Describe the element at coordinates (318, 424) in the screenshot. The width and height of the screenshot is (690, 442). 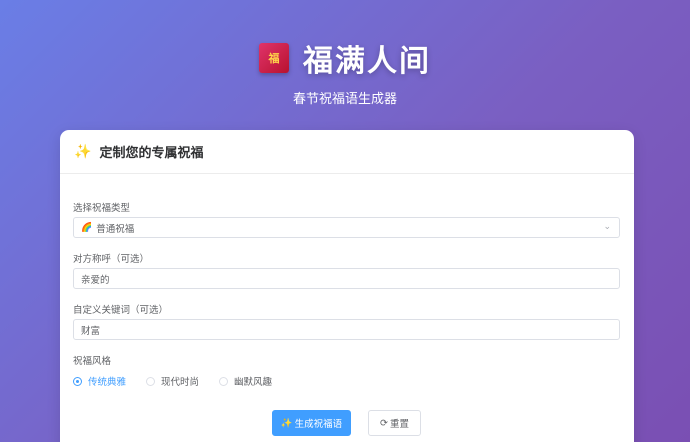
I see `generate-label: 生成祝福语` at that location.